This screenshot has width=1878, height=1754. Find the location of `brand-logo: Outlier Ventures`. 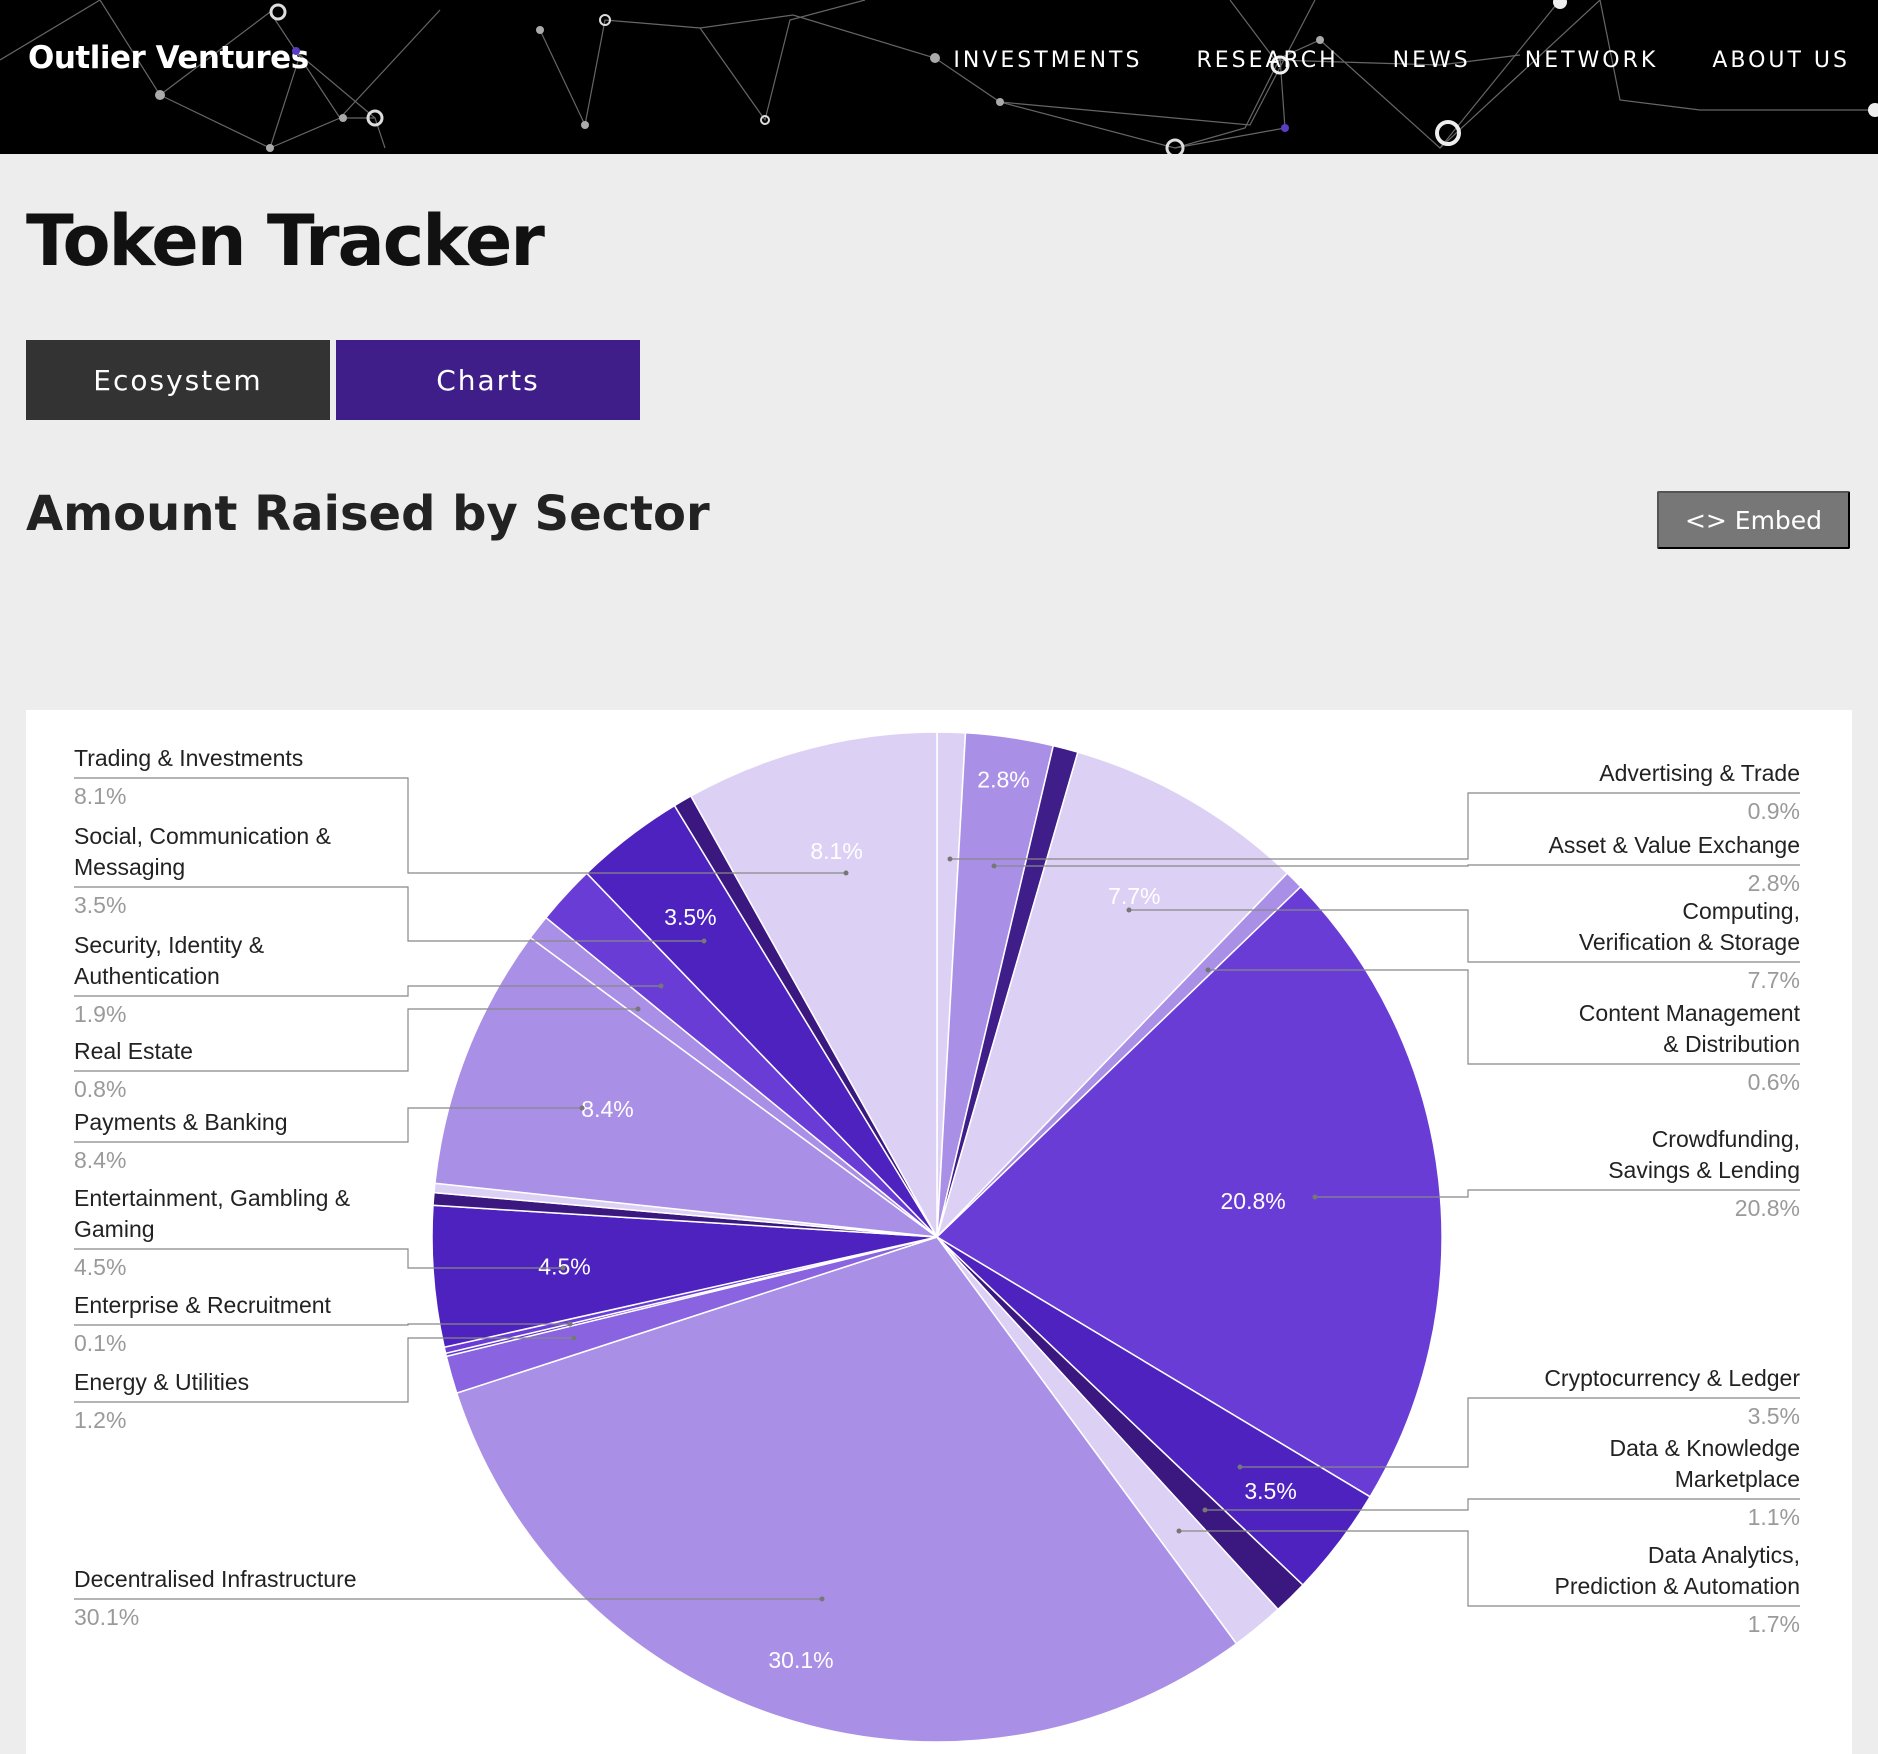

brand-logo: Outlier Ventures is located at coordinates (168, 58).